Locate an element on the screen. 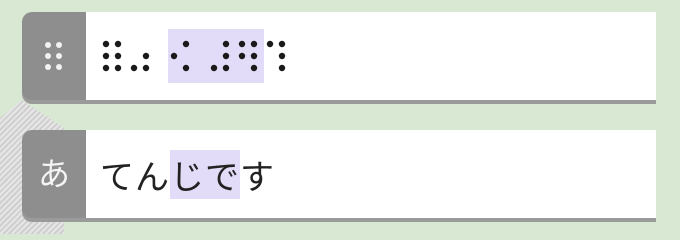 The image size is (680, 240). kana-tab-label: あ is located at coordinates (53, 174).